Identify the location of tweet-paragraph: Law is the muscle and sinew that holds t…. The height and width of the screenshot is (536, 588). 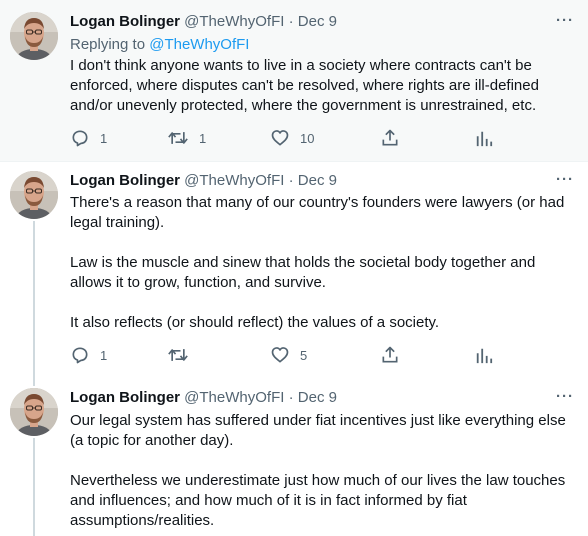
(303, 272).